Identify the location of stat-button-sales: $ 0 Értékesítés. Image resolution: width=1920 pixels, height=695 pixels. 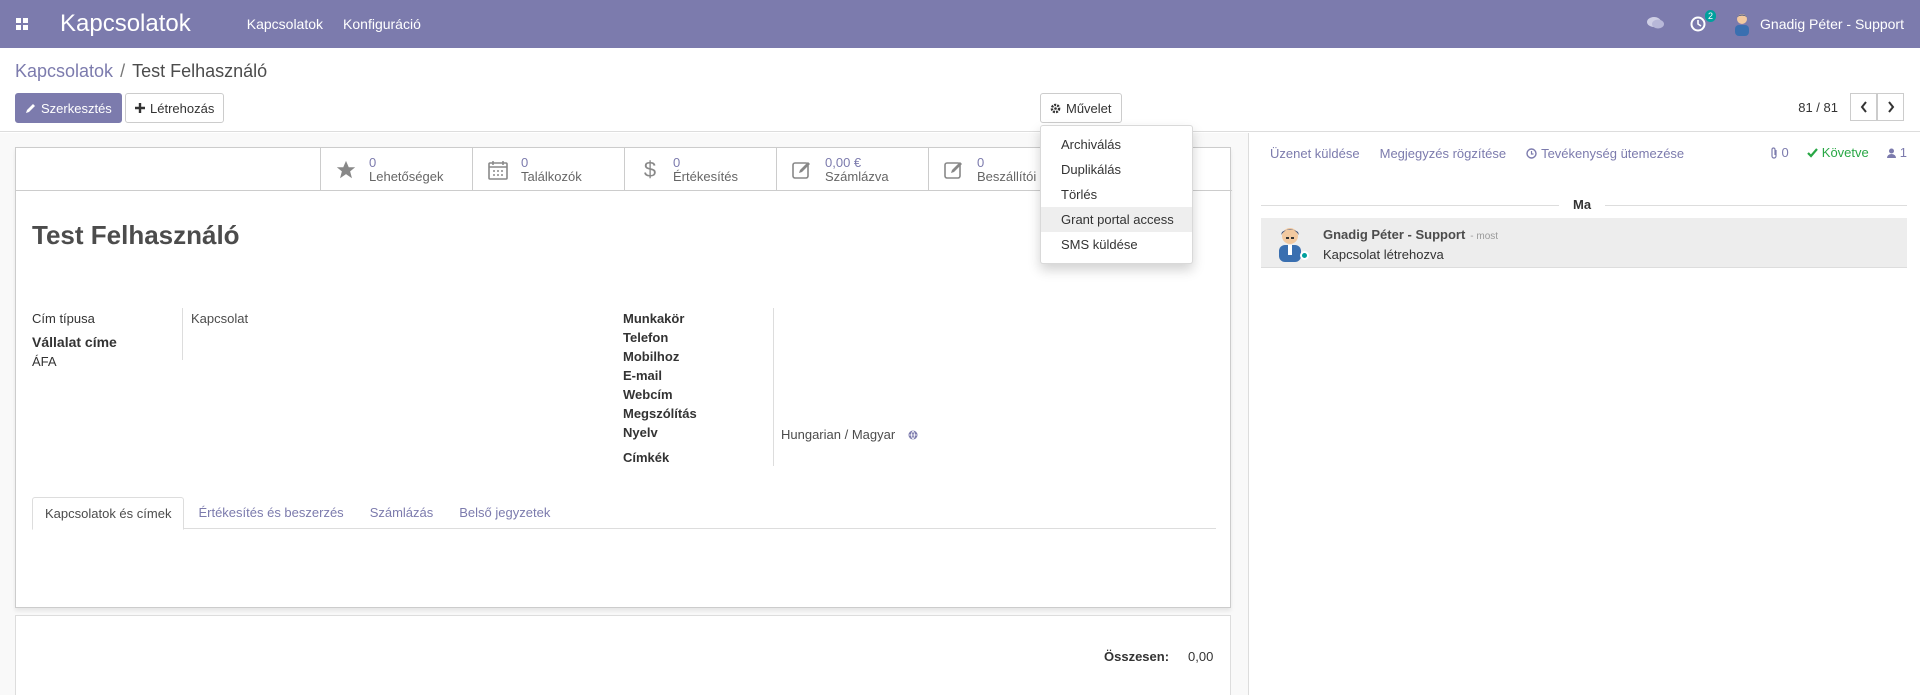
(700, 169).